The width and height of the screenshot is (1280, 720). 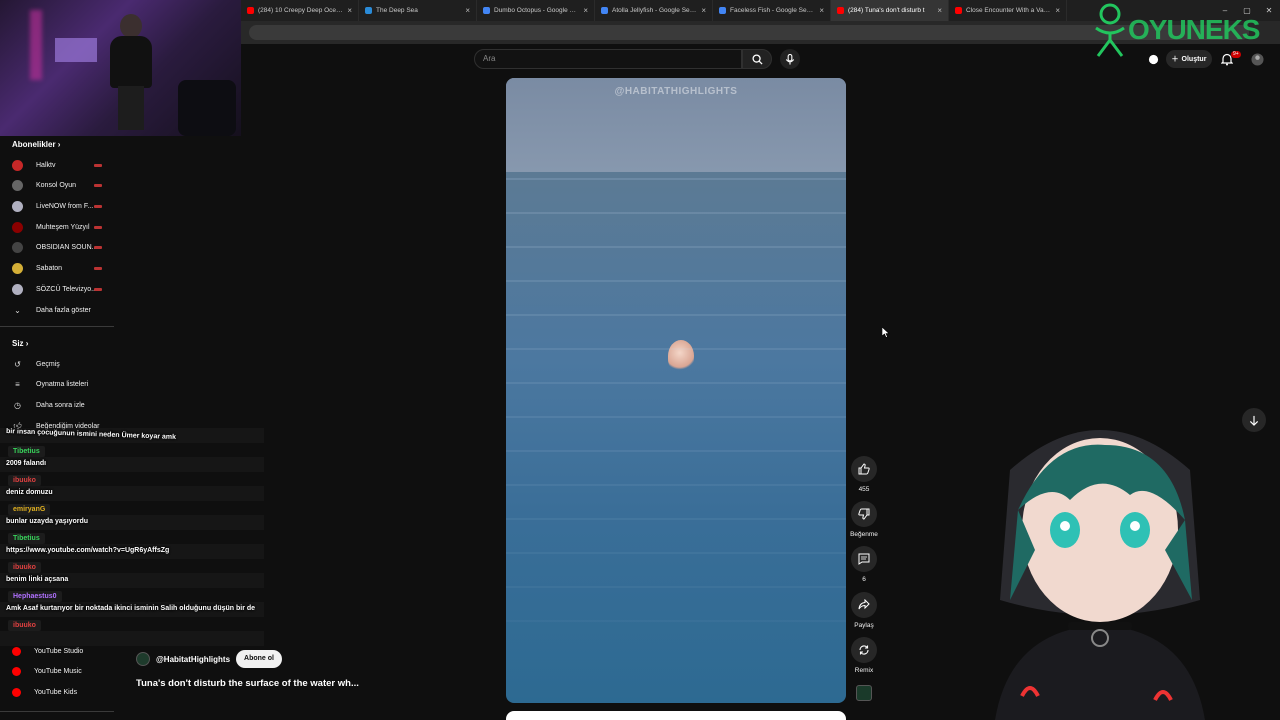 I want to click on you-item: ≡ Oynatma listeleri, so click(x=50, y=385).